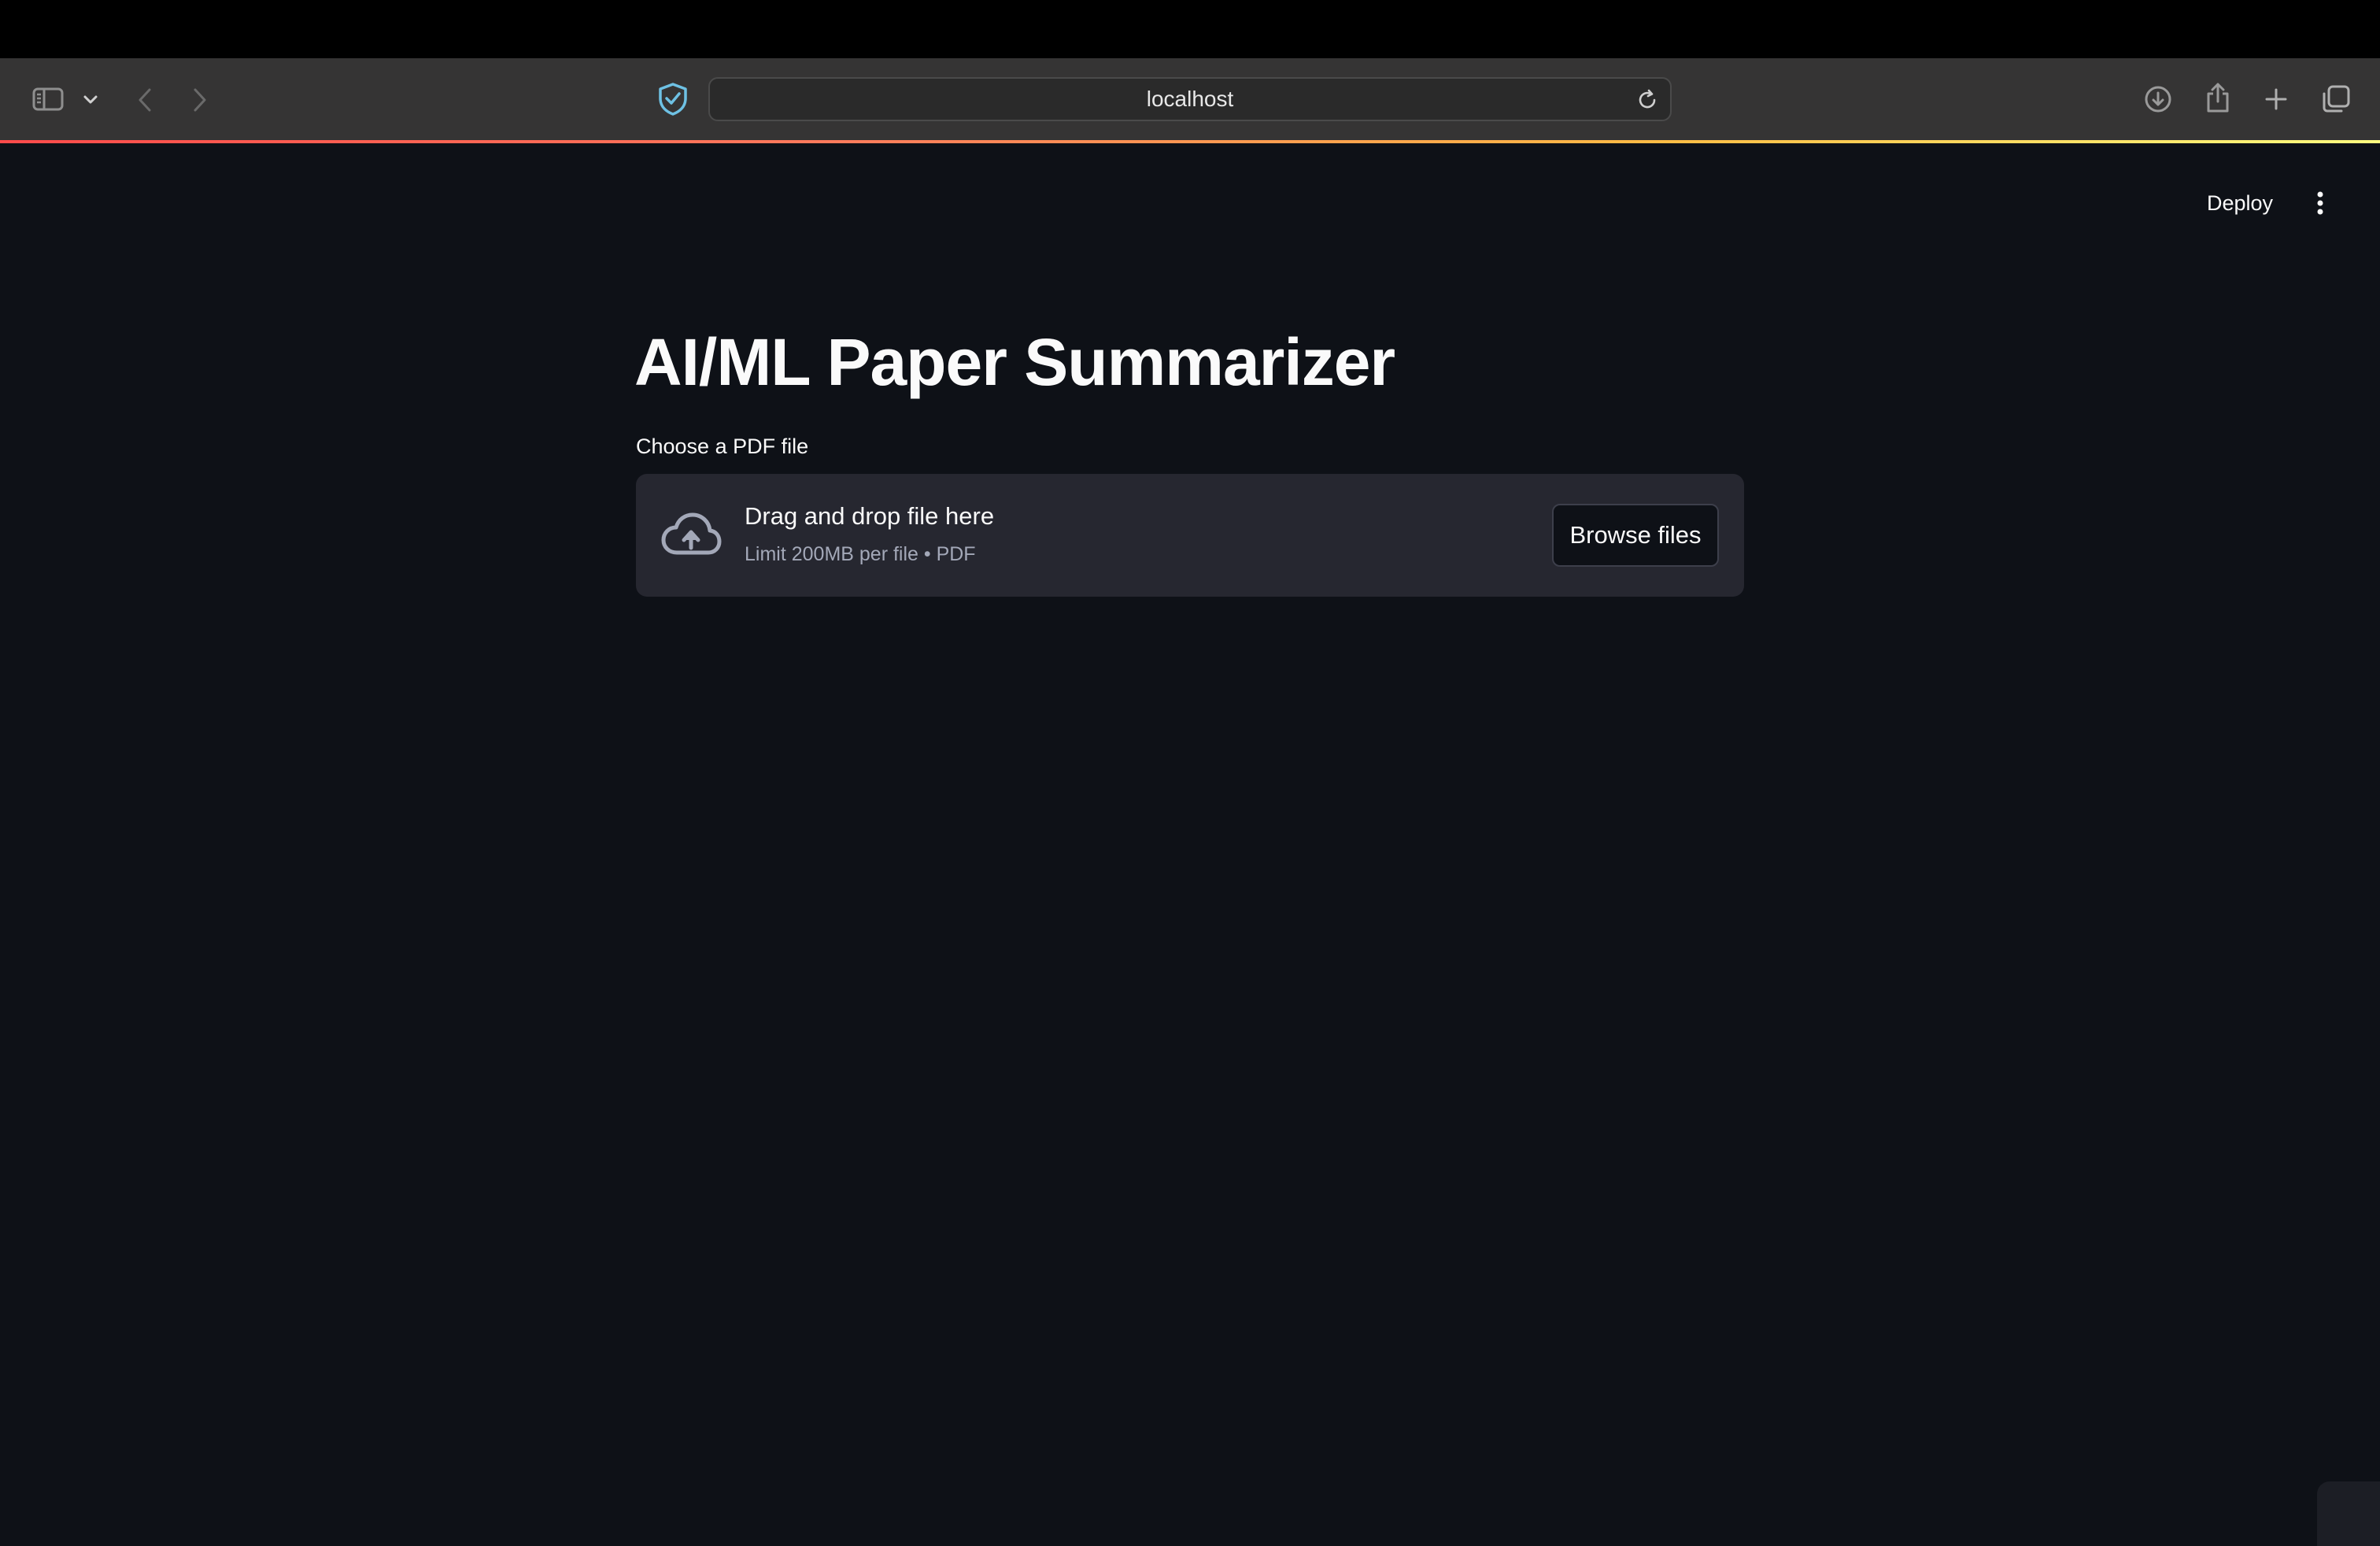 The width and height of the screenshot is (2380, 1546). I want to click on plus-icon, so click(2276, 99).